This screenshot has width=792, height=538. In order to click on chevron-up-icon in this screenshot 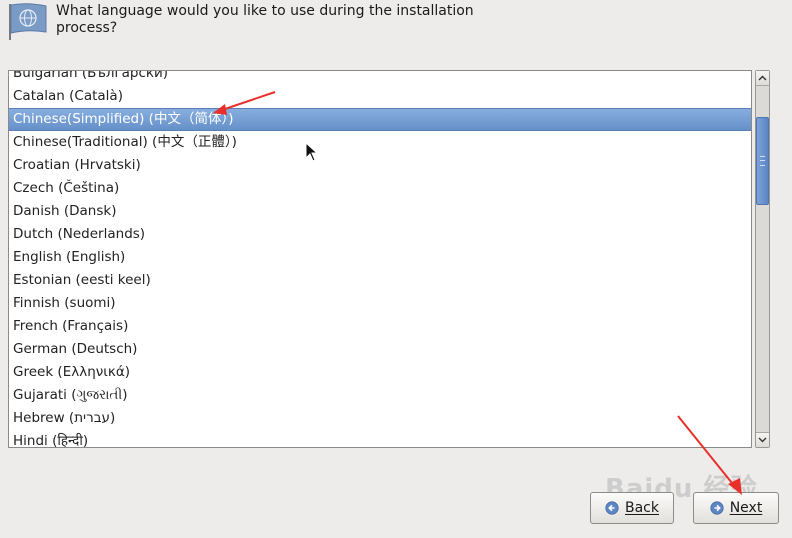, I will do `click(762, 78)`.